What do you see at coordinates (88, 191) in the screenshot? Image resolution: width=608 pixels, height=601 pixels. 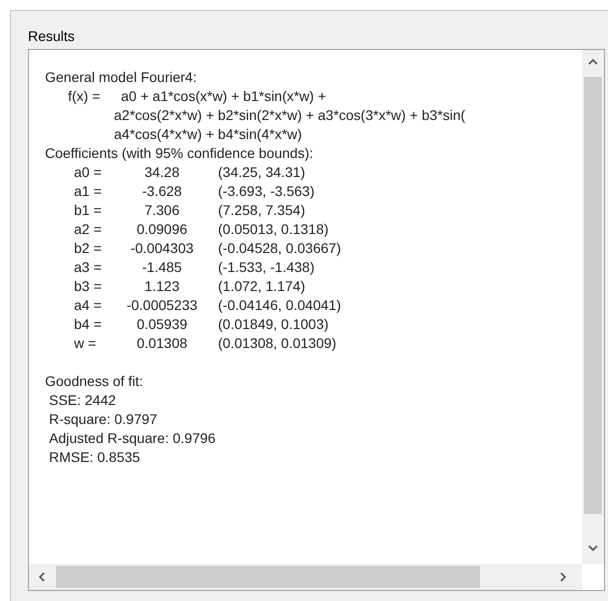 I see `coefficient-name: a1 =` at bounding box center [88, 191].